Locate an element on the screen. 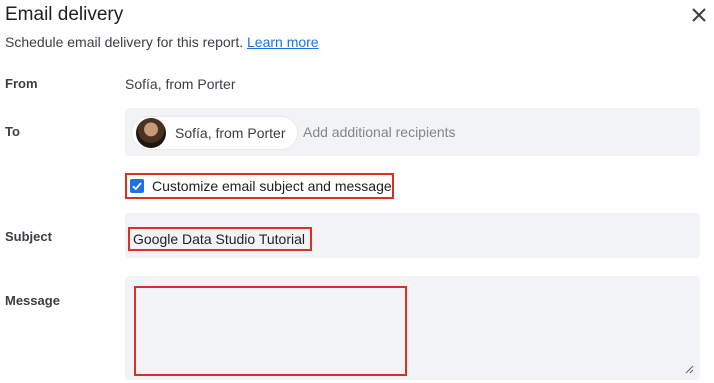 This screenshot has height=383, width=714. subject-label: Subject is located at coordinates (28, 236).